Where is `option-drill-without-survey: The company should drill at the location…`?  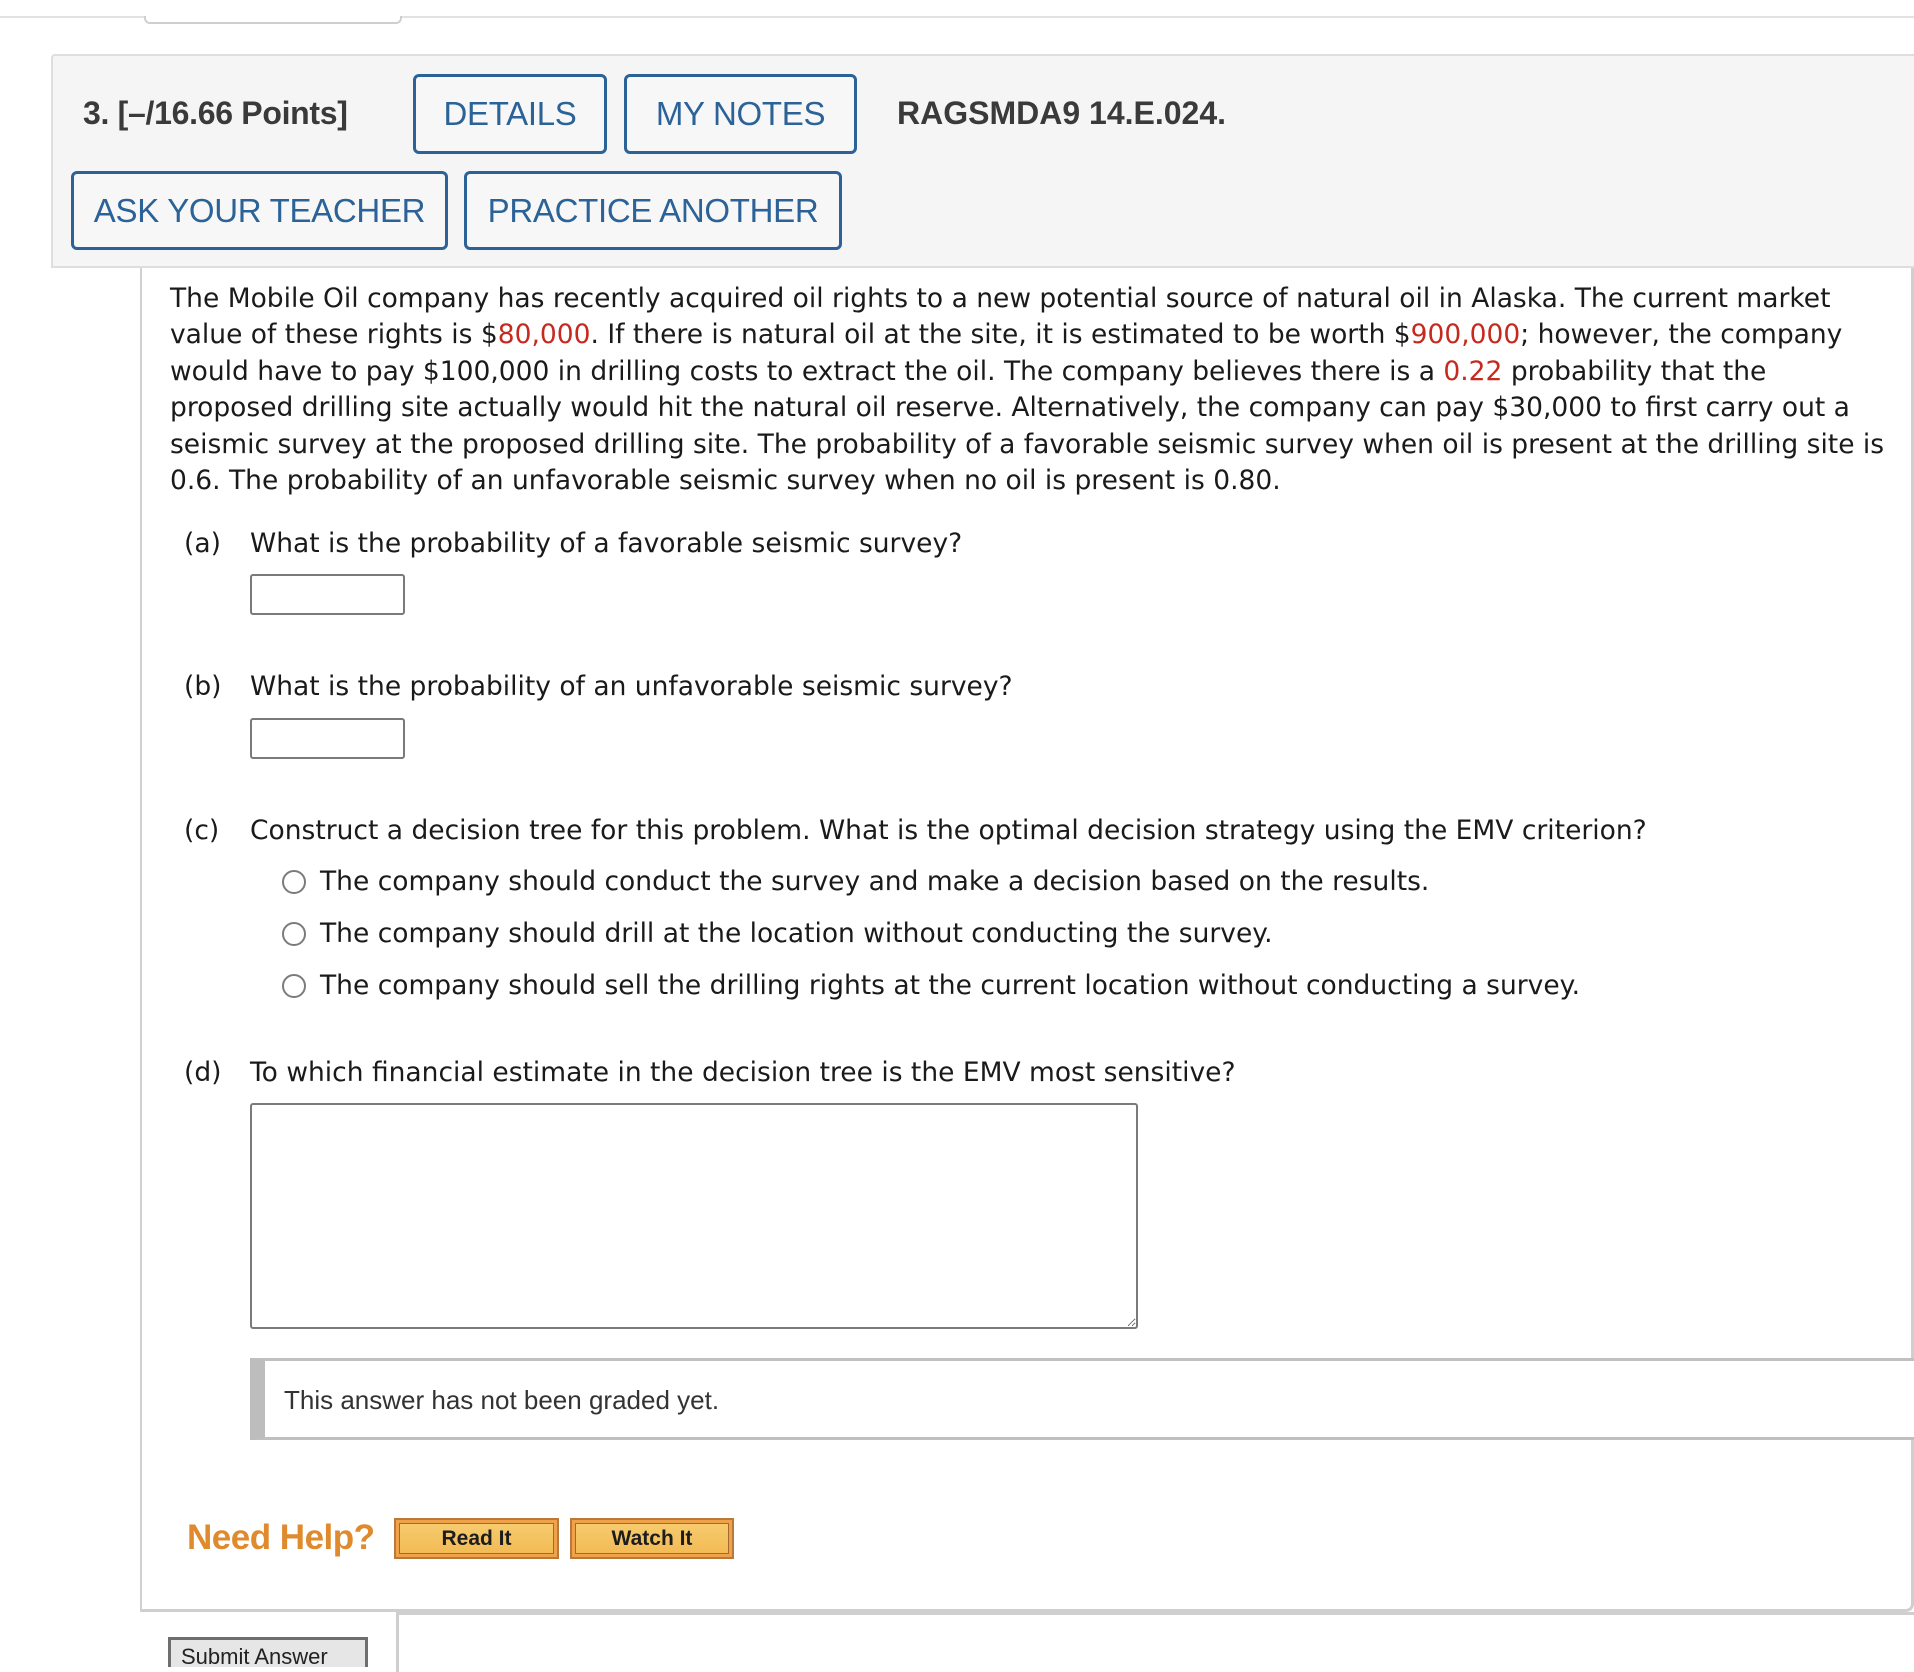
option-drill-without-survey: The company should drill at the location… is located at coordinates (777, 933).